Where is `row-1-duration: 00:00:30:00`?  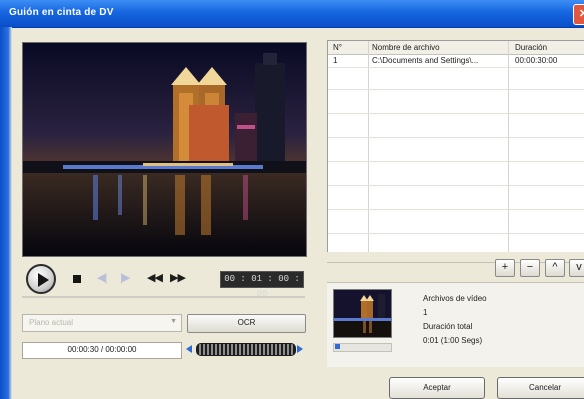
row-1-duration: 00:00:30:00 is located at coordinates (536, 60).